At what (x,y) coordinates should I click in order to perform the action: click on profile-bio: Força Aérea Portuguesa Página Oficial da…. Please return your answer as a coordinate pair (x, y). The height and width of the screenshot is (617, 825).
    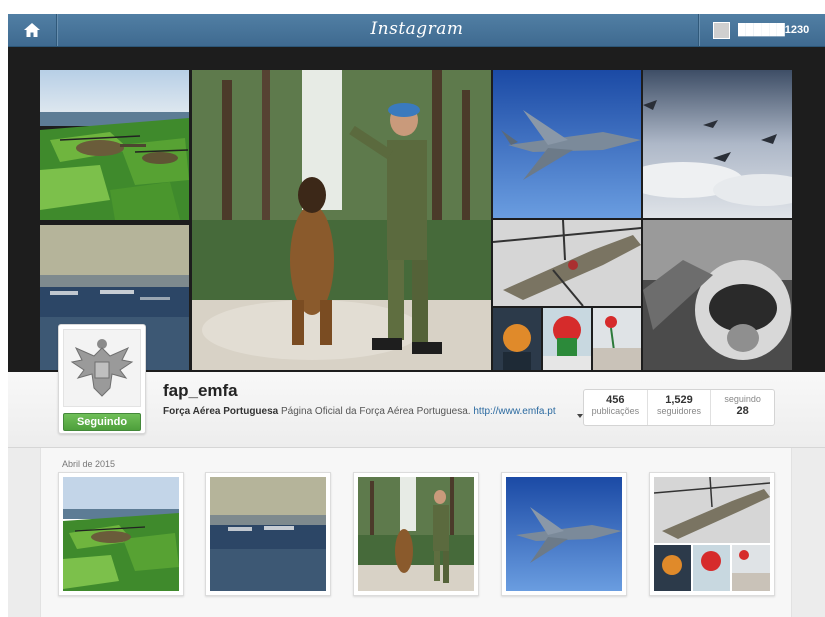
    Looking at the image, I should click on (359, 411).